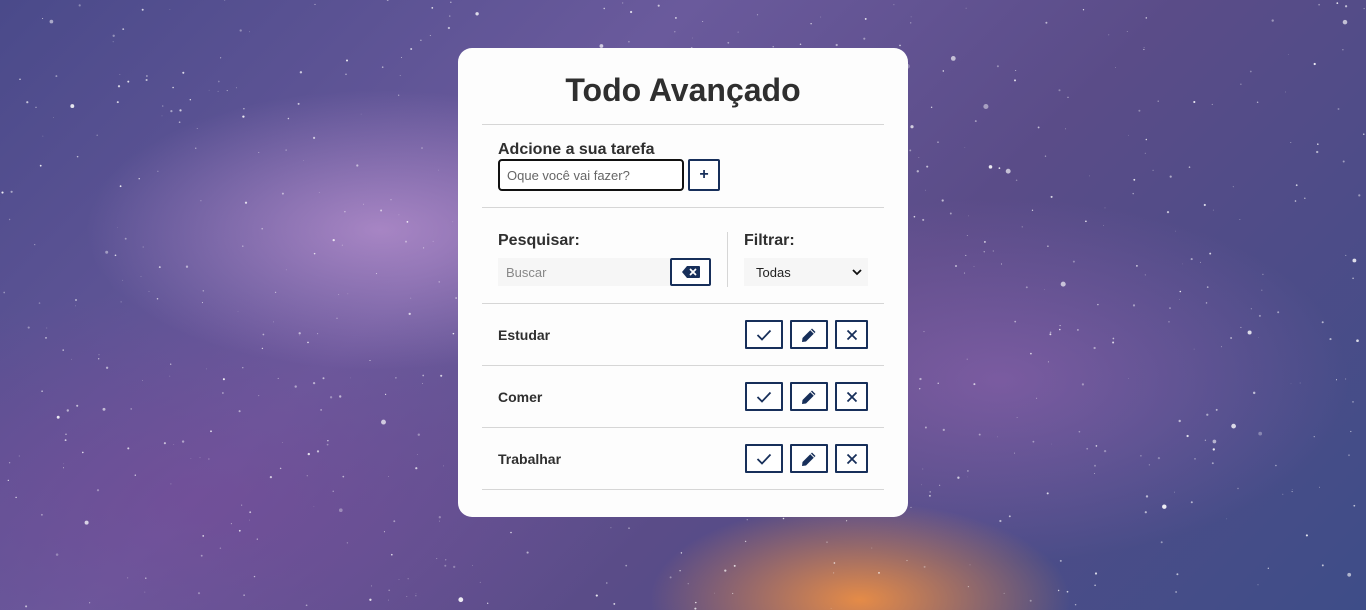 The image size is (1366, 610). What do you see at coordinates (591, 175) in the screenshot?
I see `todo-input` at bounding box center [591, 175].